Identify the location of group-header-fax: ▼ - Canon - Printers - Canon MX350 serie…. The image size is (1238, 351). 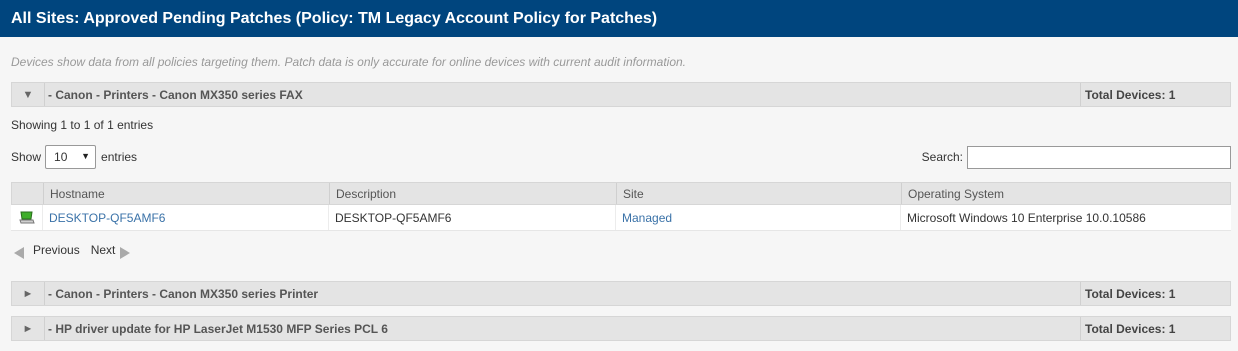
(621, 94).